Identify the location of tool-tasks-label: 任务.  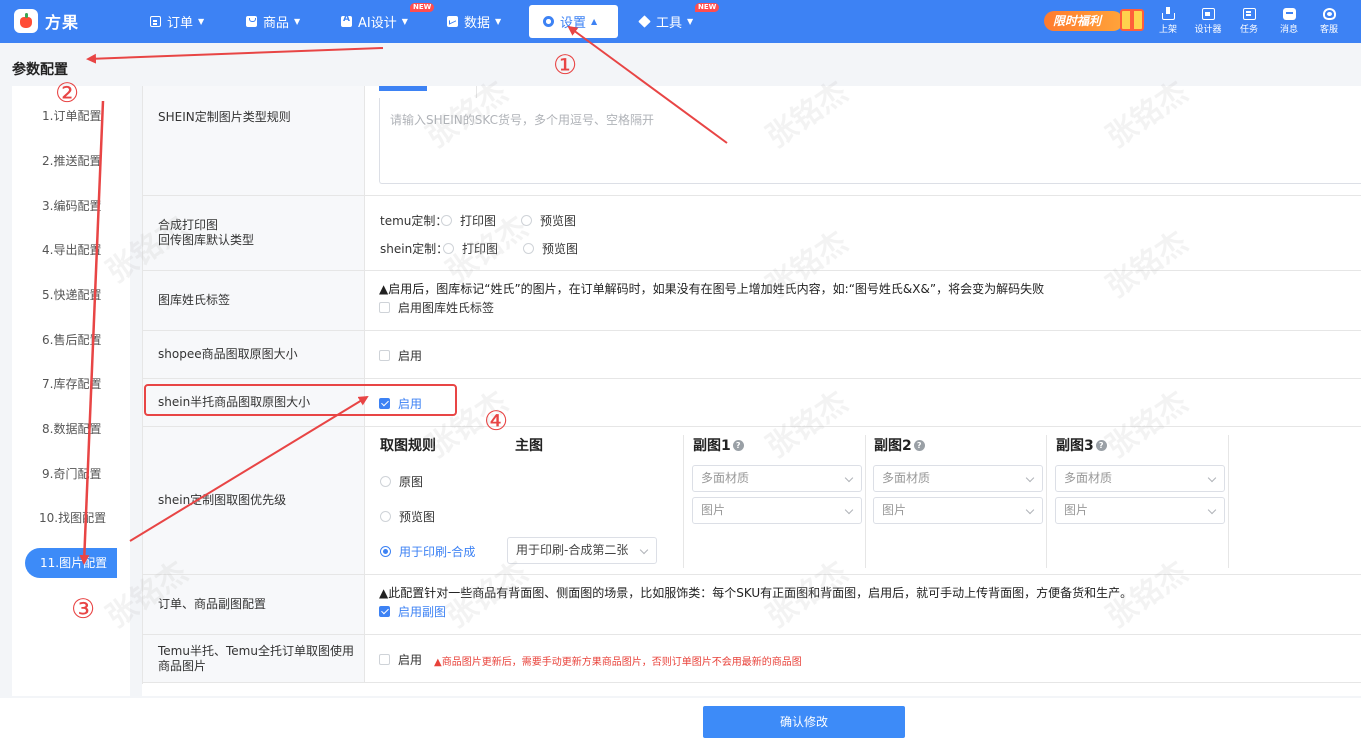
(1248, 30).